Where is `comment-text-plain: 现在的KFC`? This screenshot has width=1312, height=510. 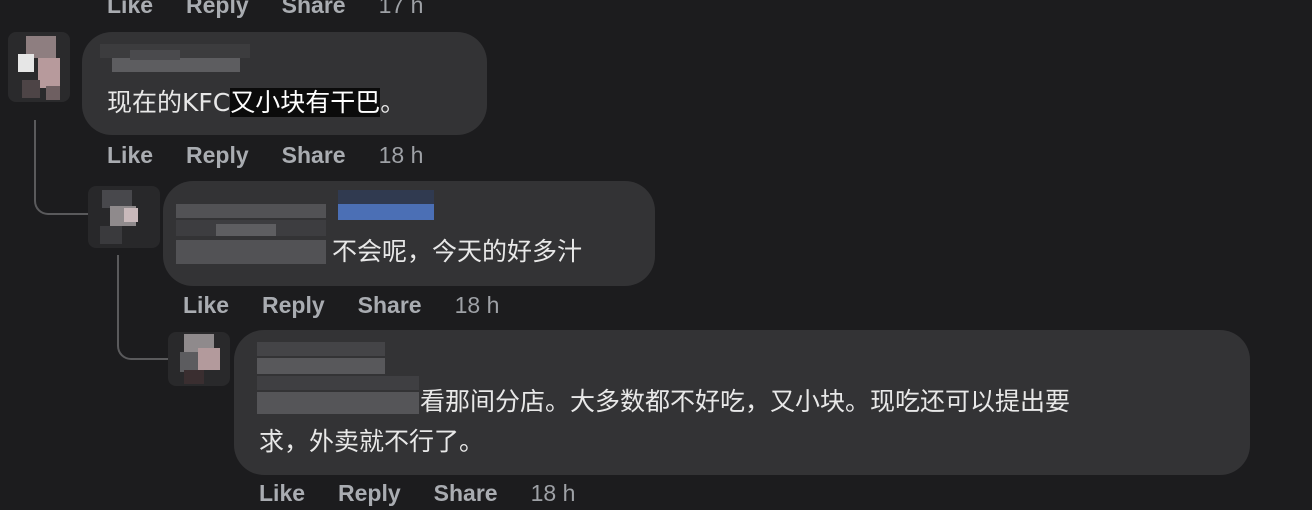 comment-text-plain: 现在的KFC is located at coordinates (169, 102).